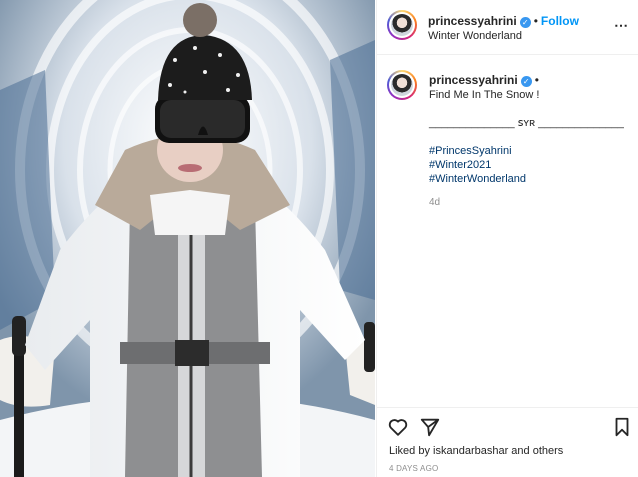  I want to click on hashtag-link: #PrincesSyahrini, so click(529, 151).